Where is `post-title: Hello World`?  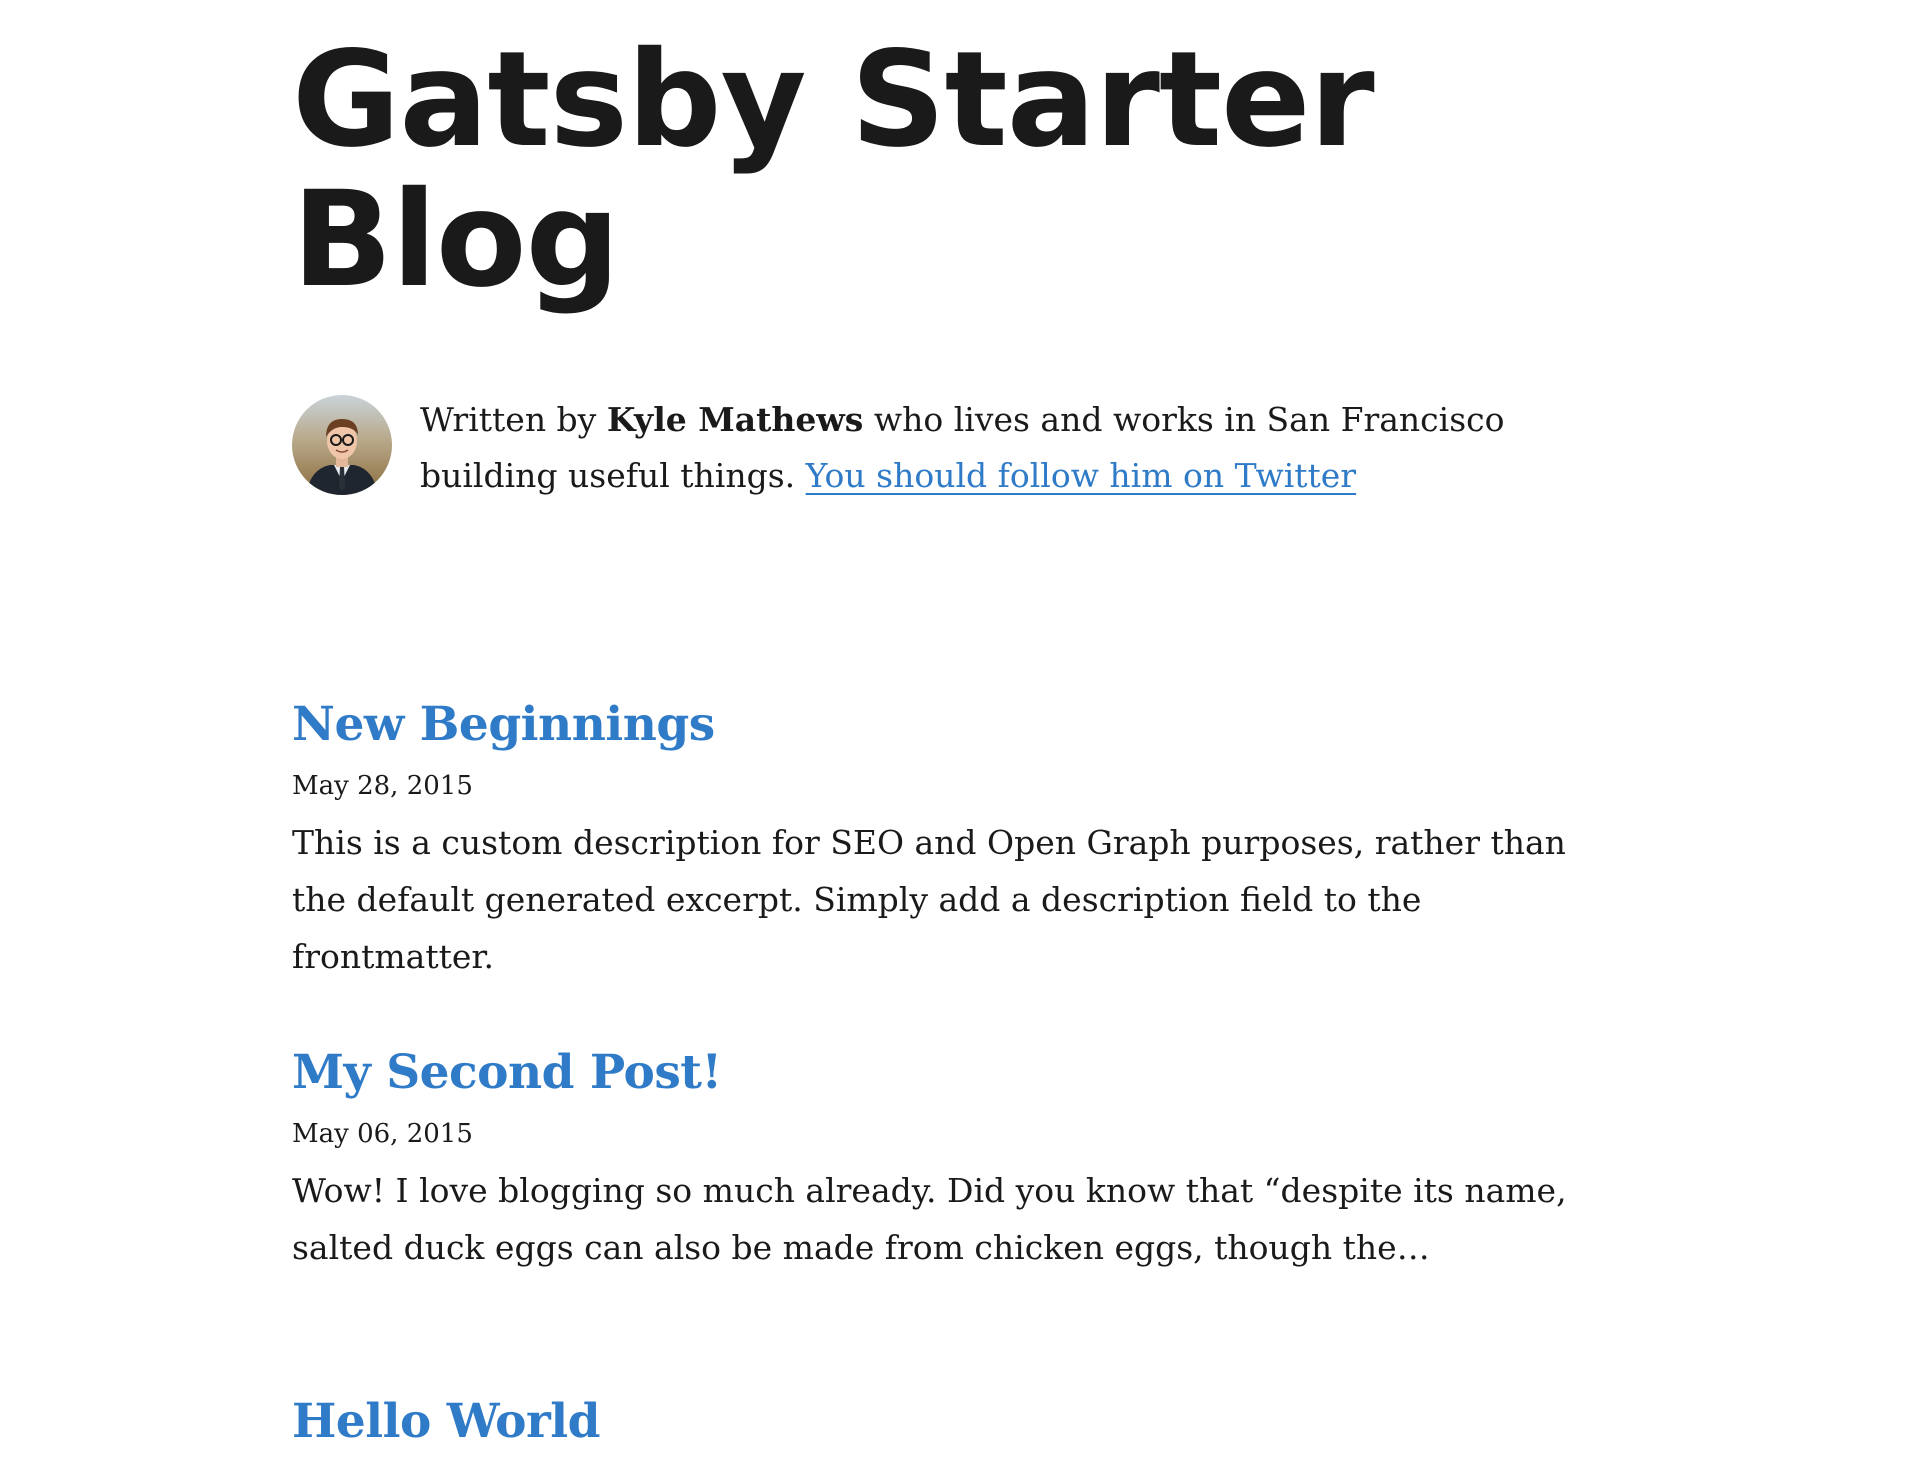 post-title: Hello World is located at coordinates (942, 1422).